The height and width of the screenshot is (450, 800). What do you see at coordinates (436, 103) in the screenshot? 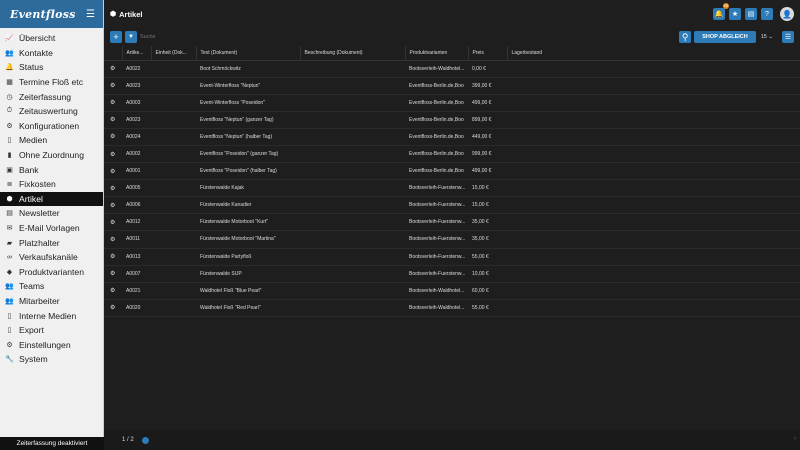
I see `table-cell: Eventfloss-Berlin.de,Boo` at bounding box center [436, 103].